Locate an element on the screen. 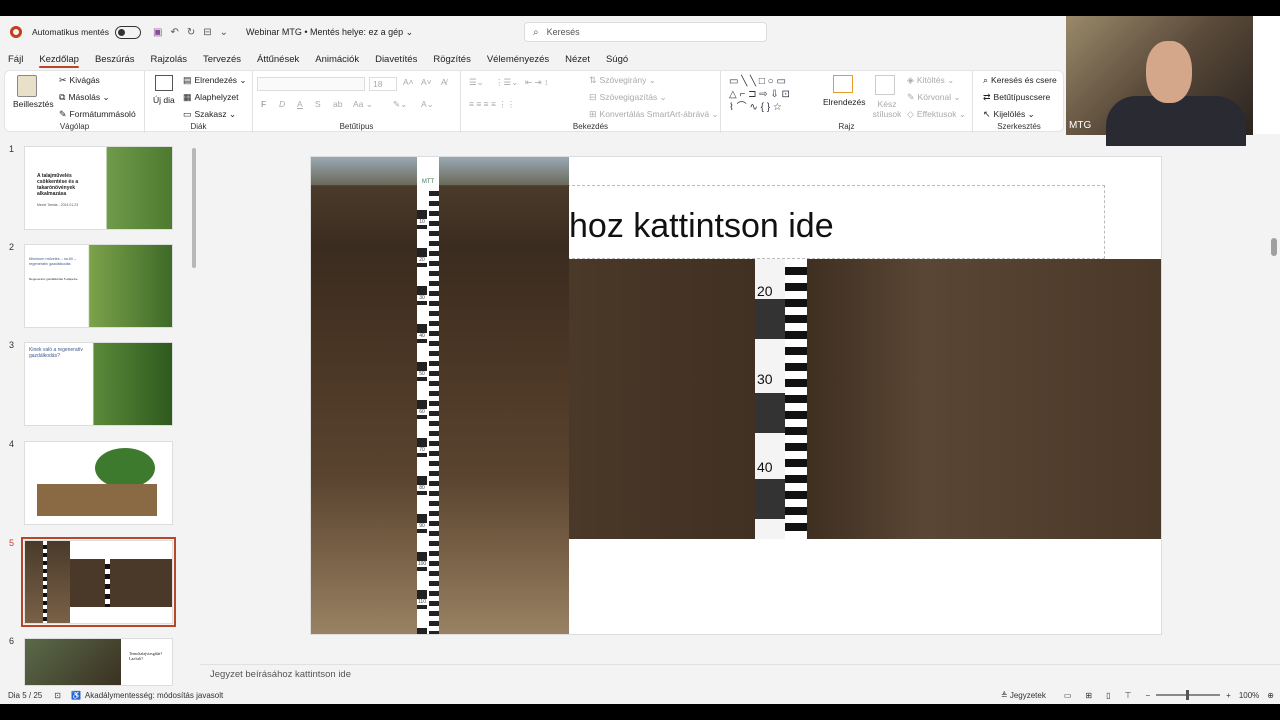 The width and height of the screenshot is (1280, 720). bold-button: F is located at coordinates (263, 104).